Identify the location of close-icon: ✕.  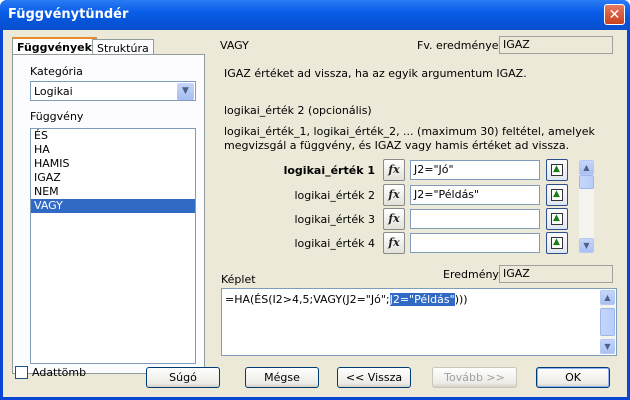
(614, 15).